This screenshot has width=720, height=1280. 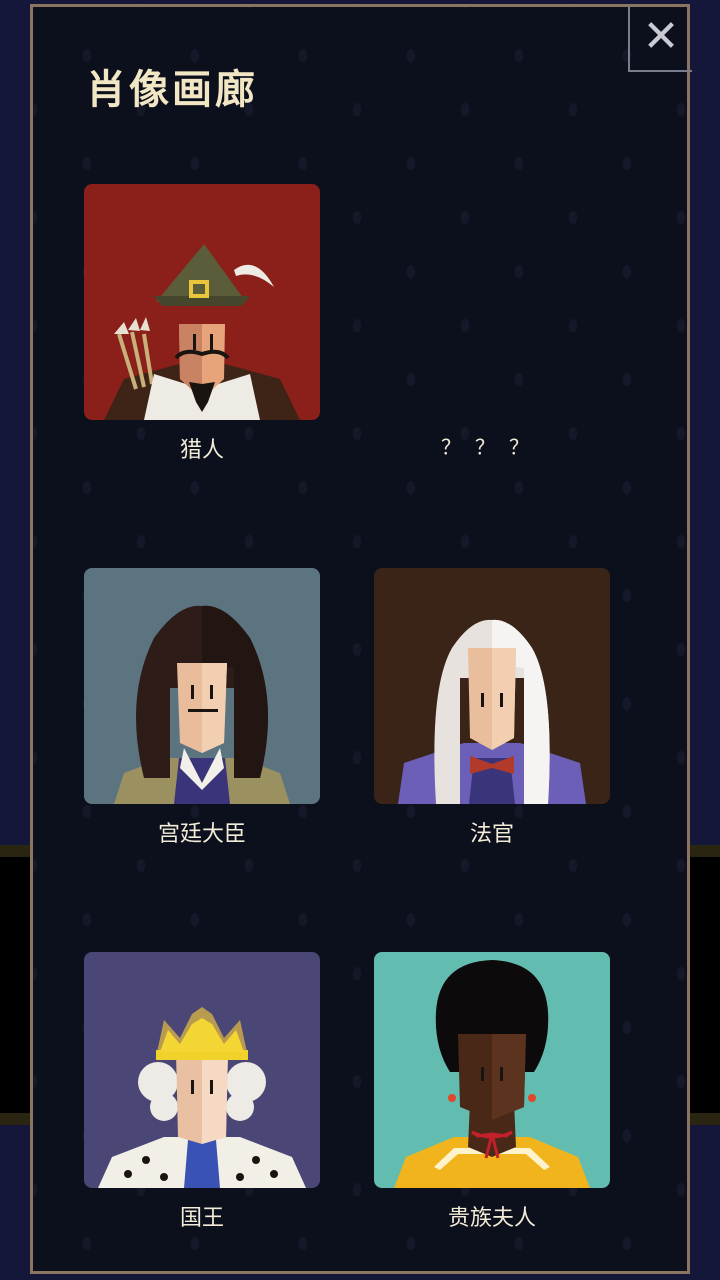 I want to click on portrait-card-locked: ？？？, so click(x=492, y=445).